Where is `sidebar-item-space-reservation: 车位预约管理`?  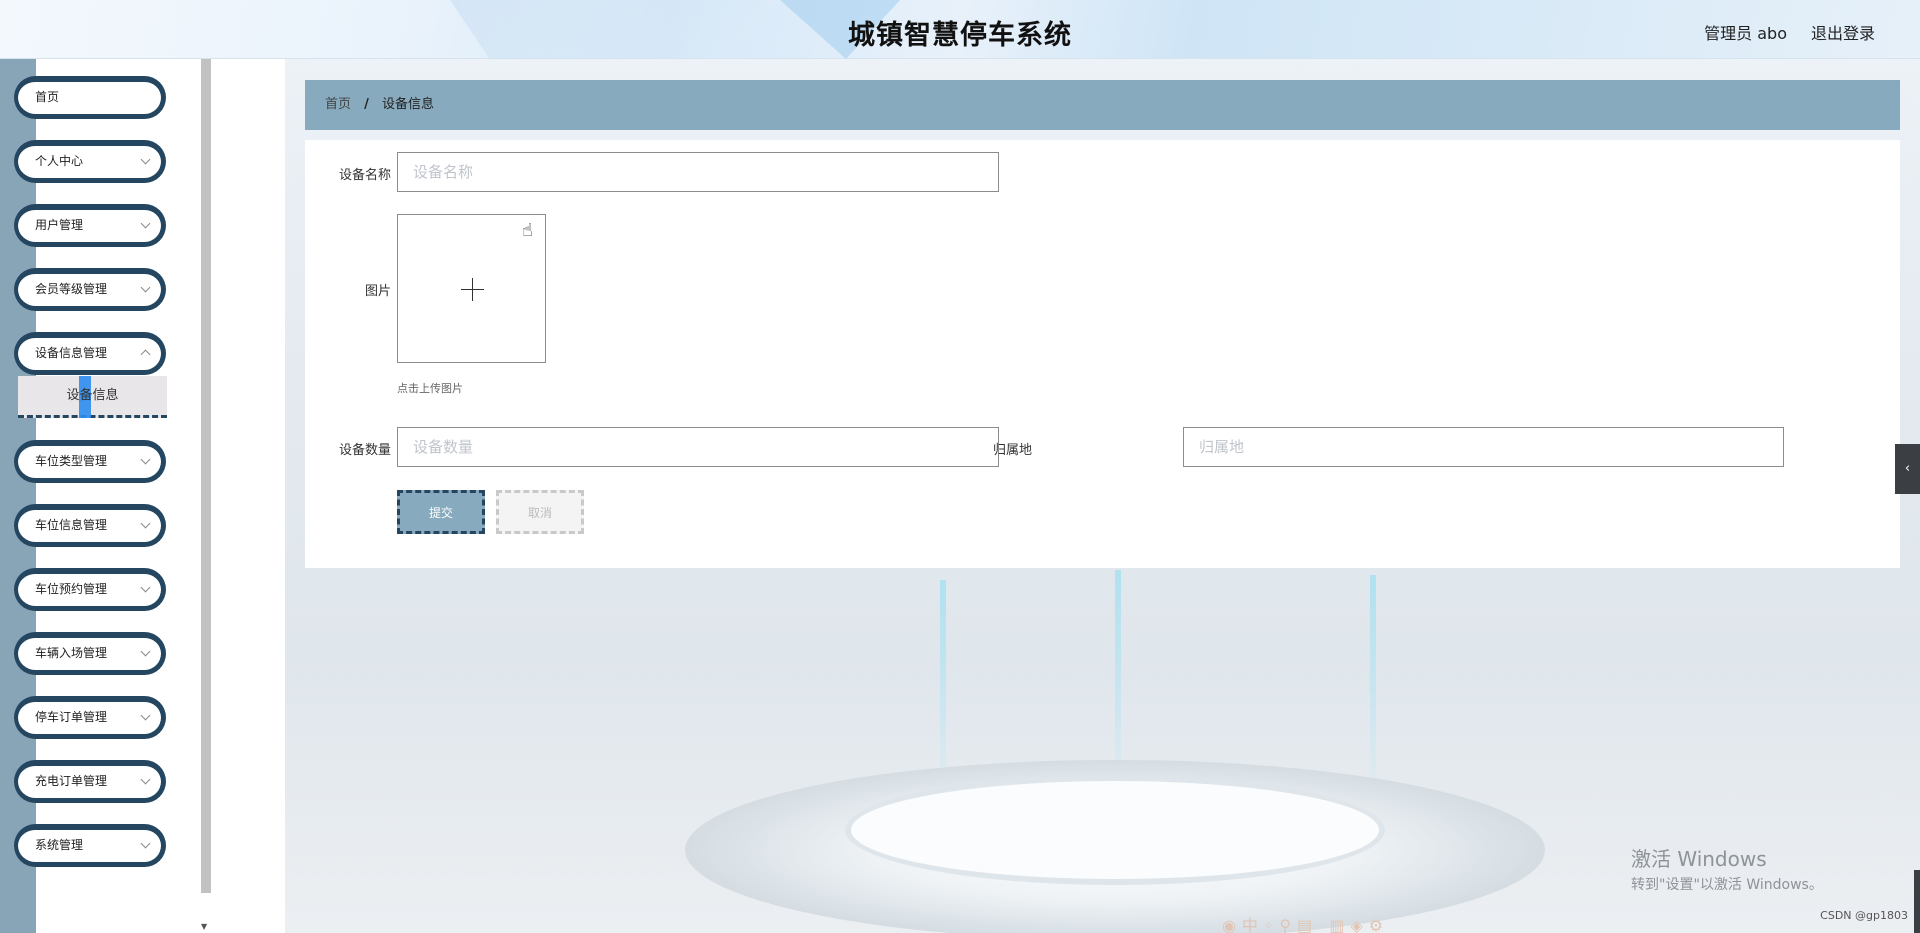 sidebar-item-space-reservation: 车位预约管理 is located at coordinates (90, 589).